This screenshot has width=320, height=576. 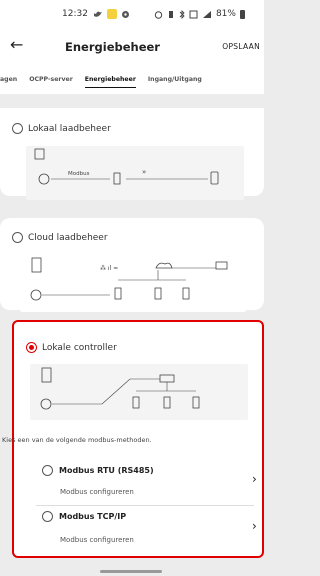 What do you see at coordinates (68, 237) in the screenshot?
I see `option-cloud-label: Cloud laadbeheer` at bounding box center [68, 237].